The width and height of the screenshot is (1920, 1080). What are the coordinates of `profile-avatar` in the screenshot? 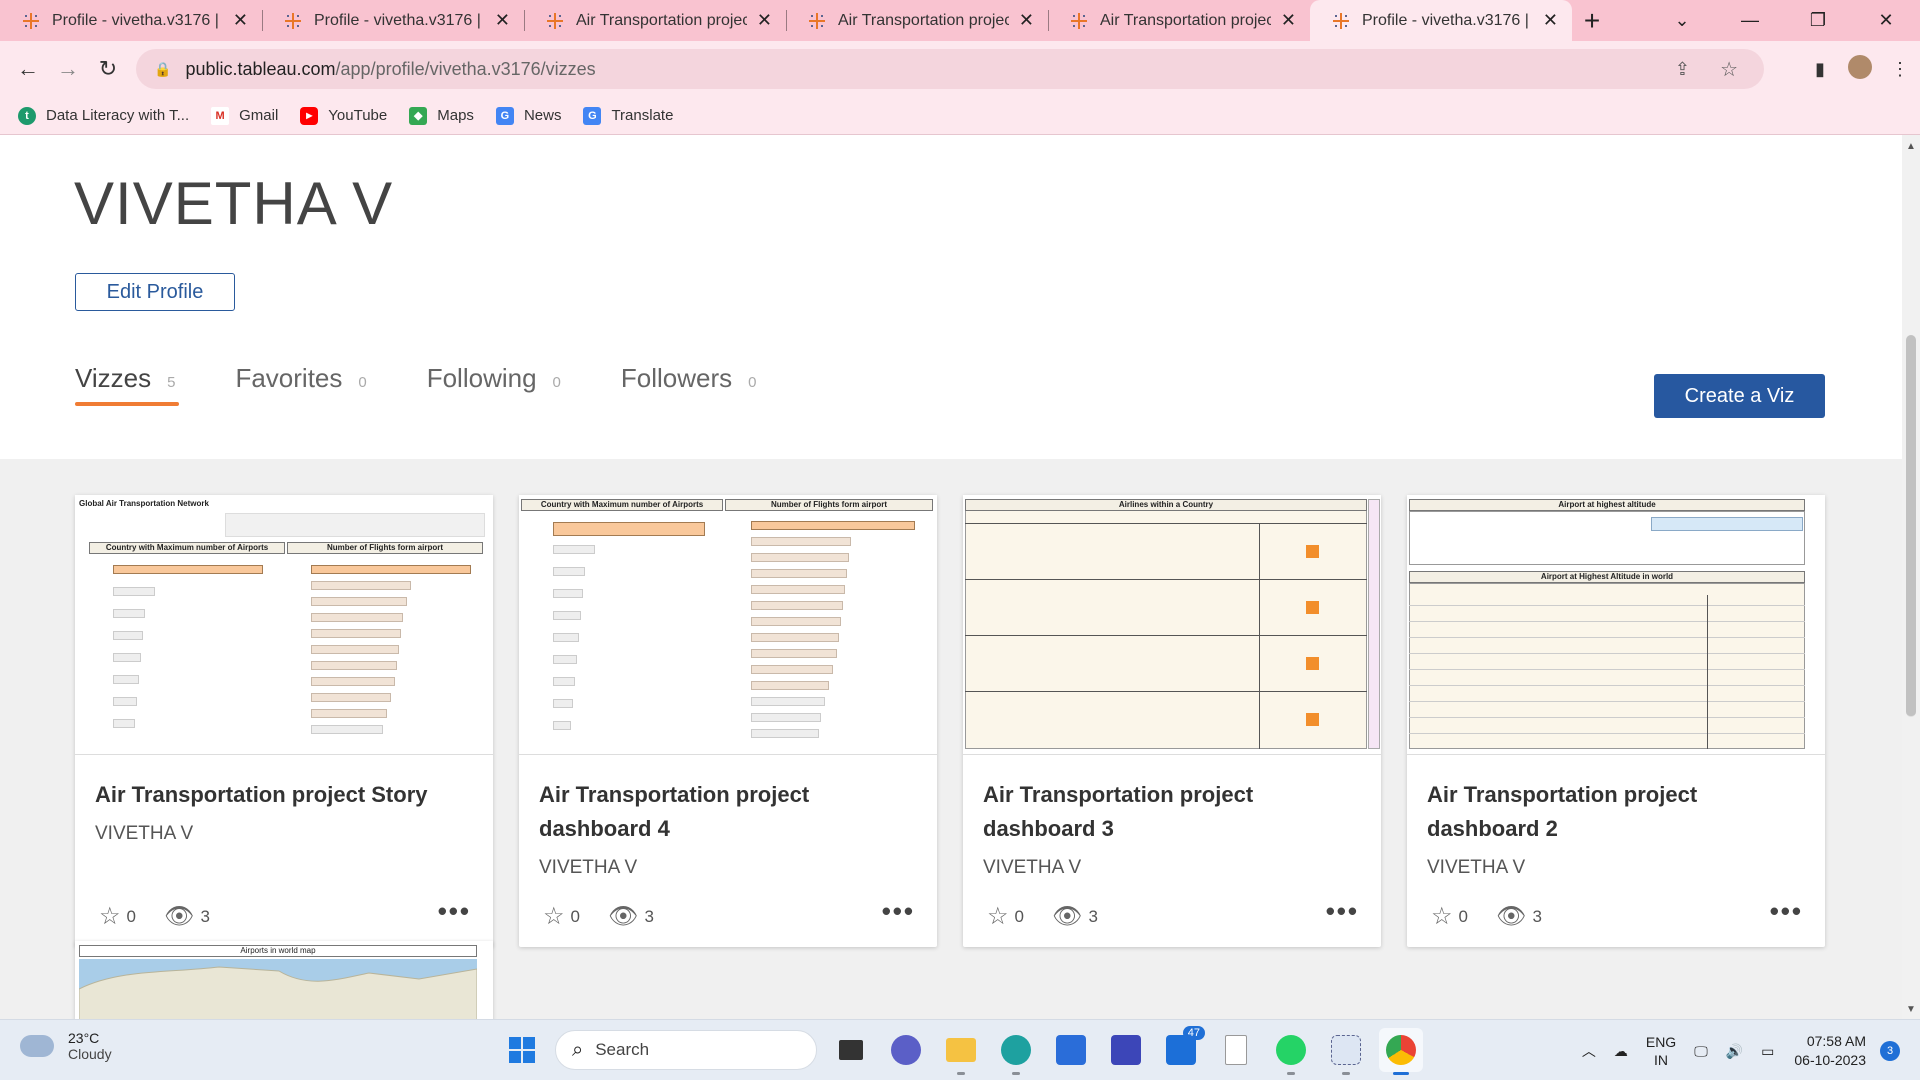 It's located at (1860, 69).